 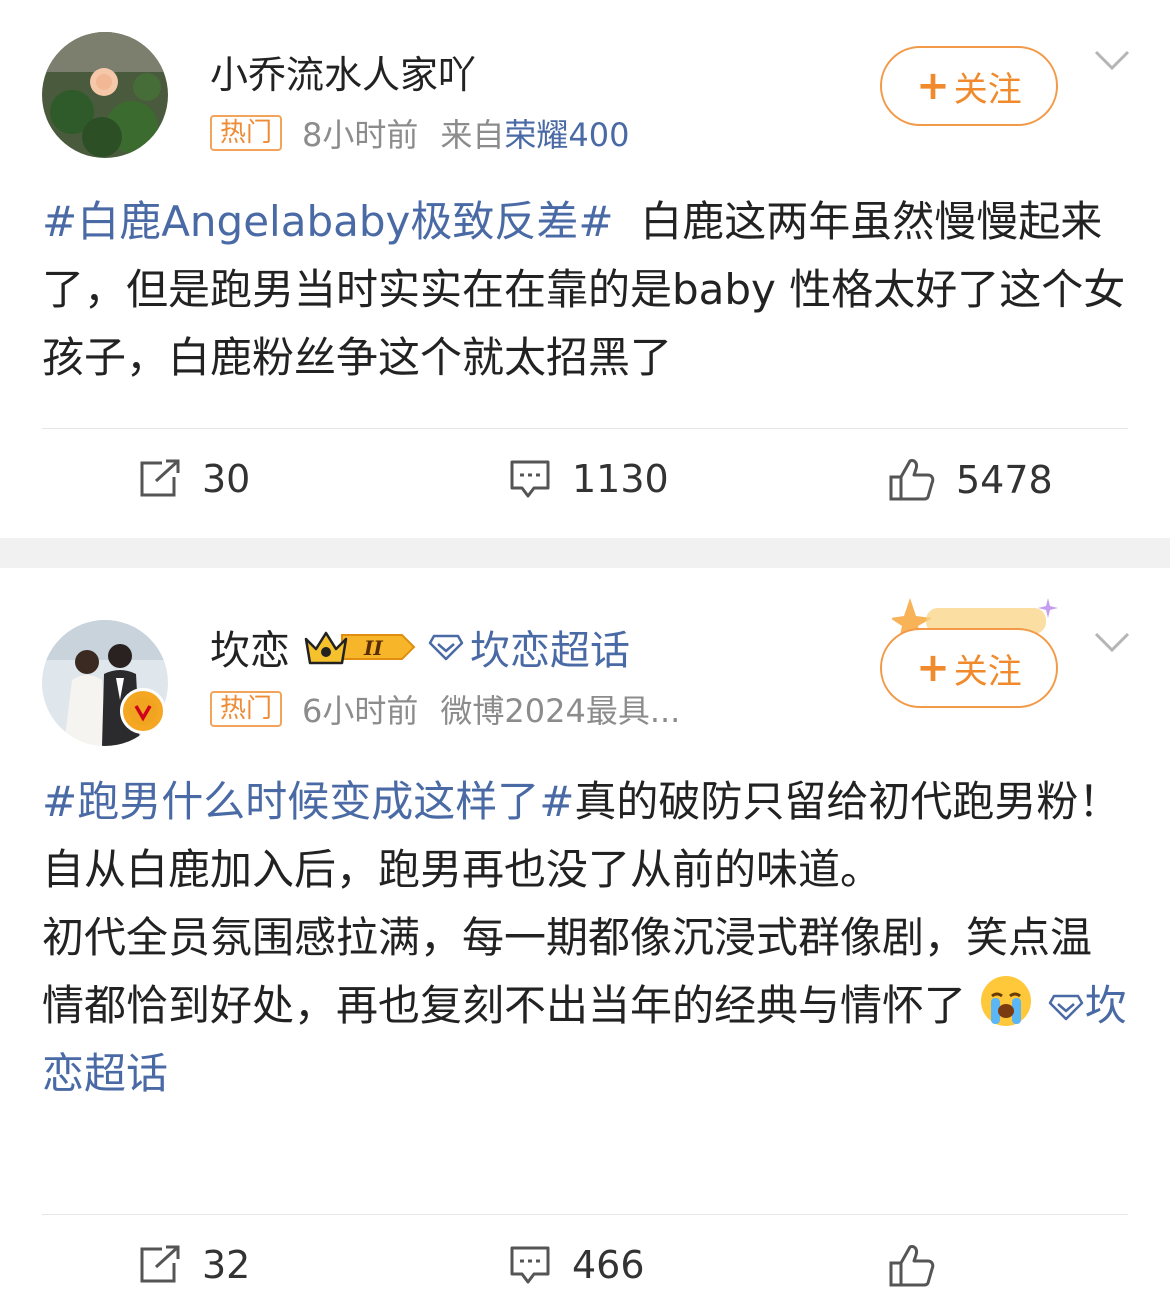 I want to click on source-device: 荣耀400, so click(x=566, y=133).